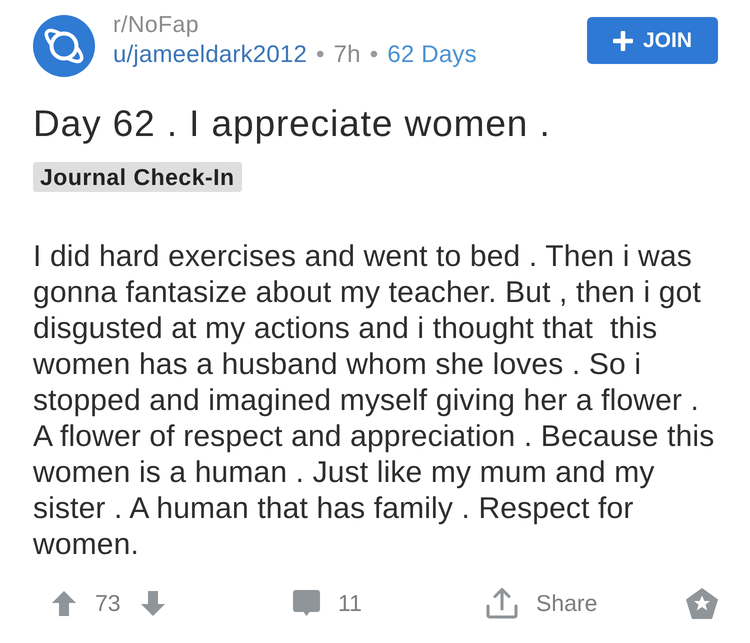 This screenshot has height=643, width=750. What do you see at coordinates (702, 603) in the screenshot?
I see `star-icon` at bounding box center [702, 603].